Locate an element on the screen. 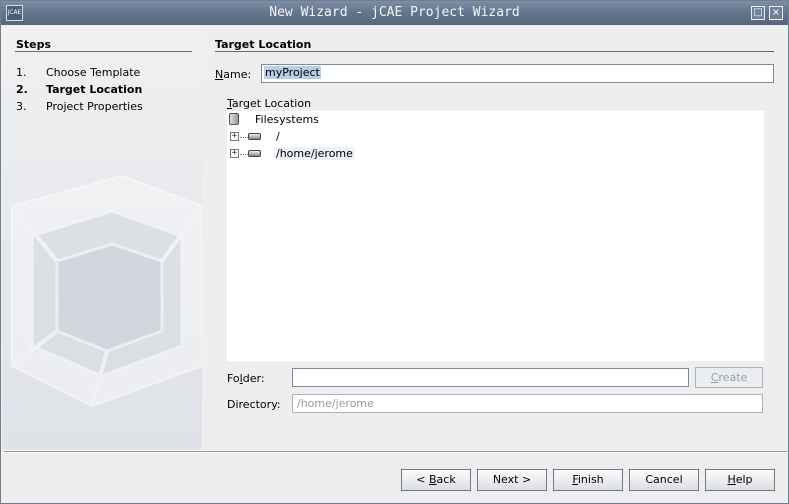 Image resolution: width=789 pixels, height=504 pixels. window-title: New Wizard - jCAE Project Wizard is located at coordinates (394, 12).